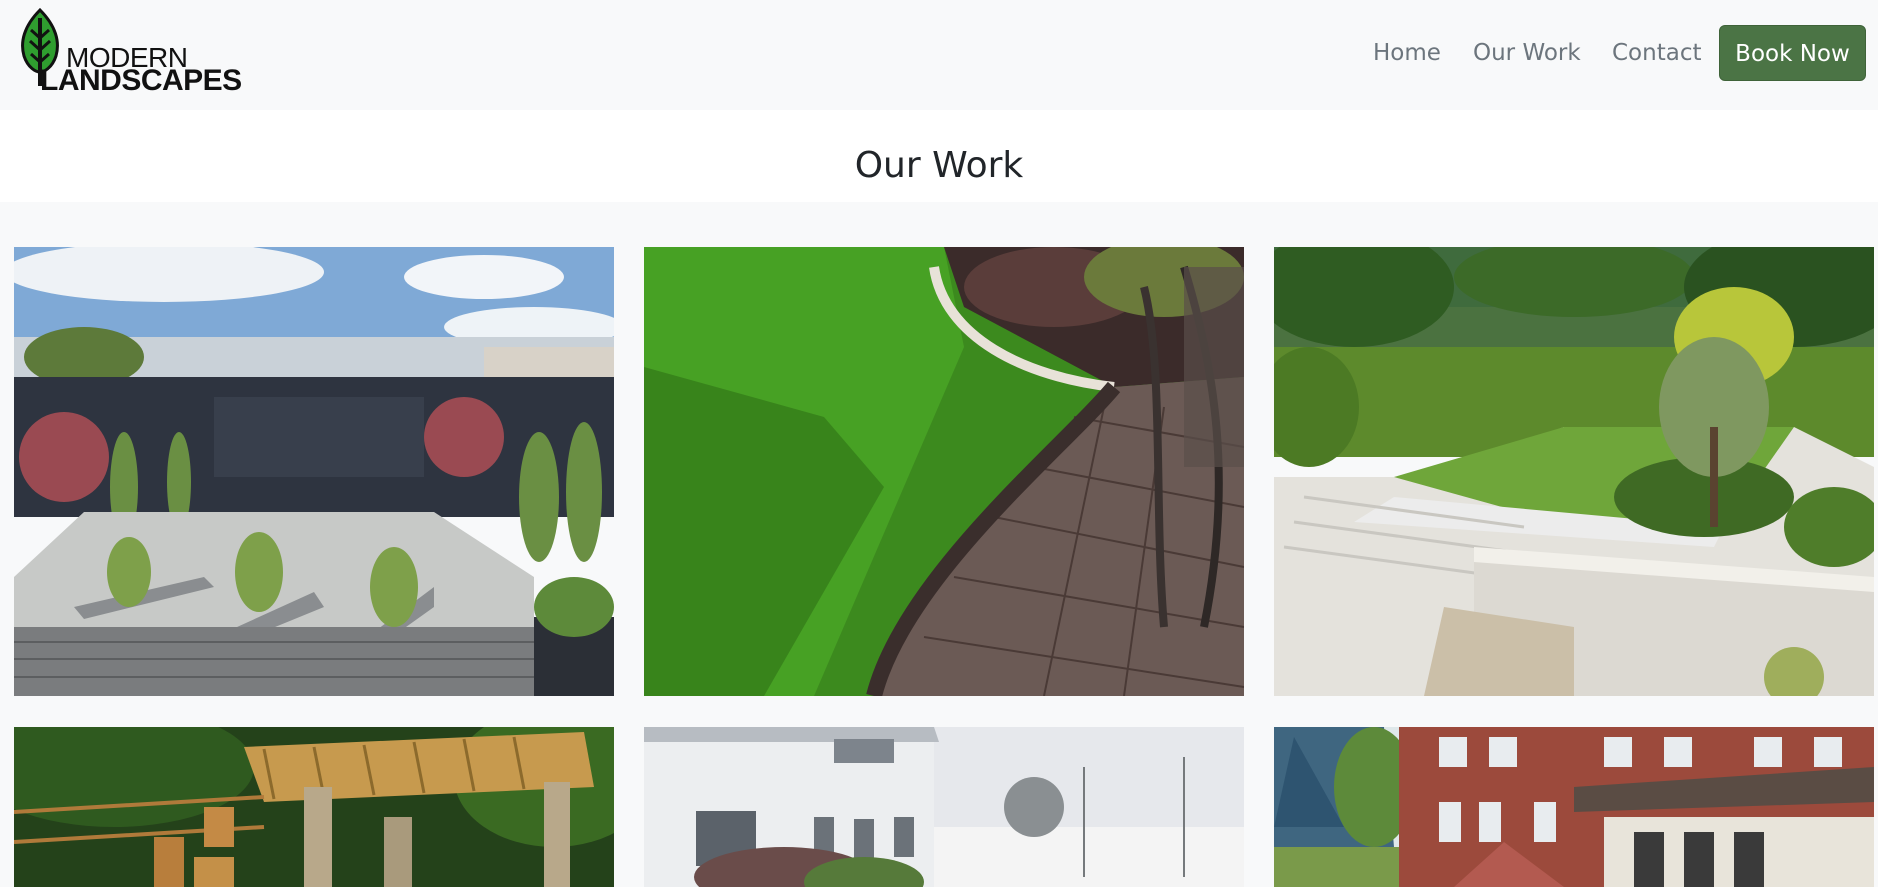 This screenshot has width=1878, height=887. I want to click on brick-house-yard-image, so click(1574, 807).